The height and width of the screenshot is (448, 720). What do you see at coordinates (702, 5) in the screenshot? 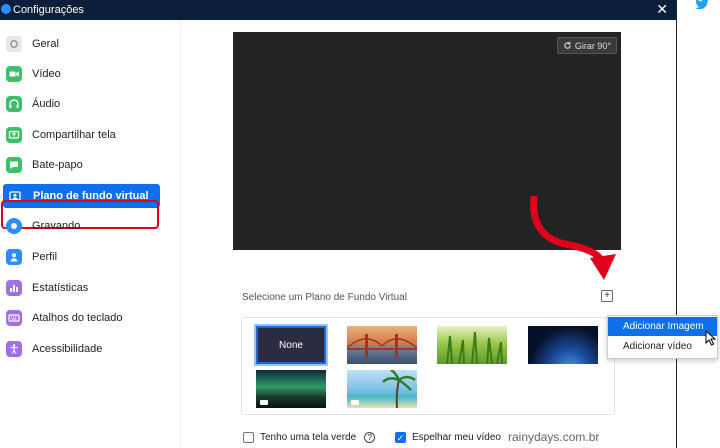
I see `twitter-icon` at bounding box center [702, 5].